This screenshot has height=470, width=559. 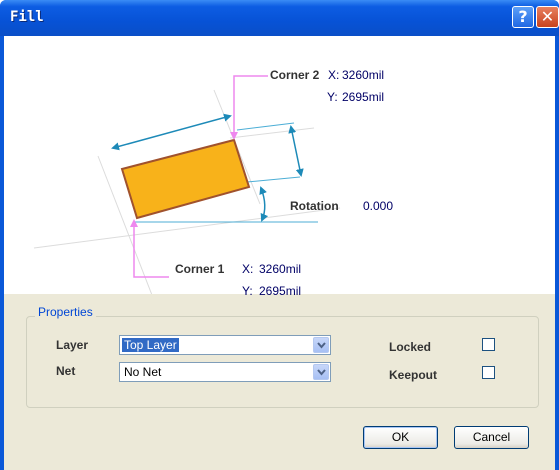 What do you see at coordinates (332, 97) in the screenshot?
I see `corner2-y-label: Y:` at bounding box center [332, 97].